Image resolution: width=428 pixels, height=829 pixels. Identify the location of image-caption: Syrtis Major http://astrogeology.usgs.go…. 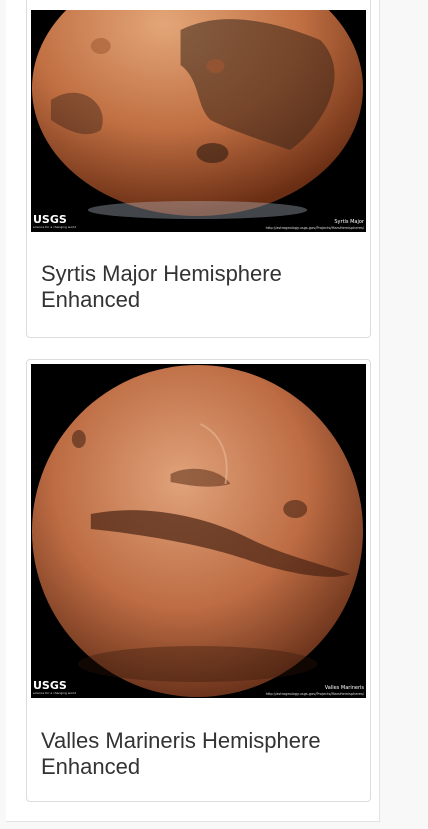
(314, 224).